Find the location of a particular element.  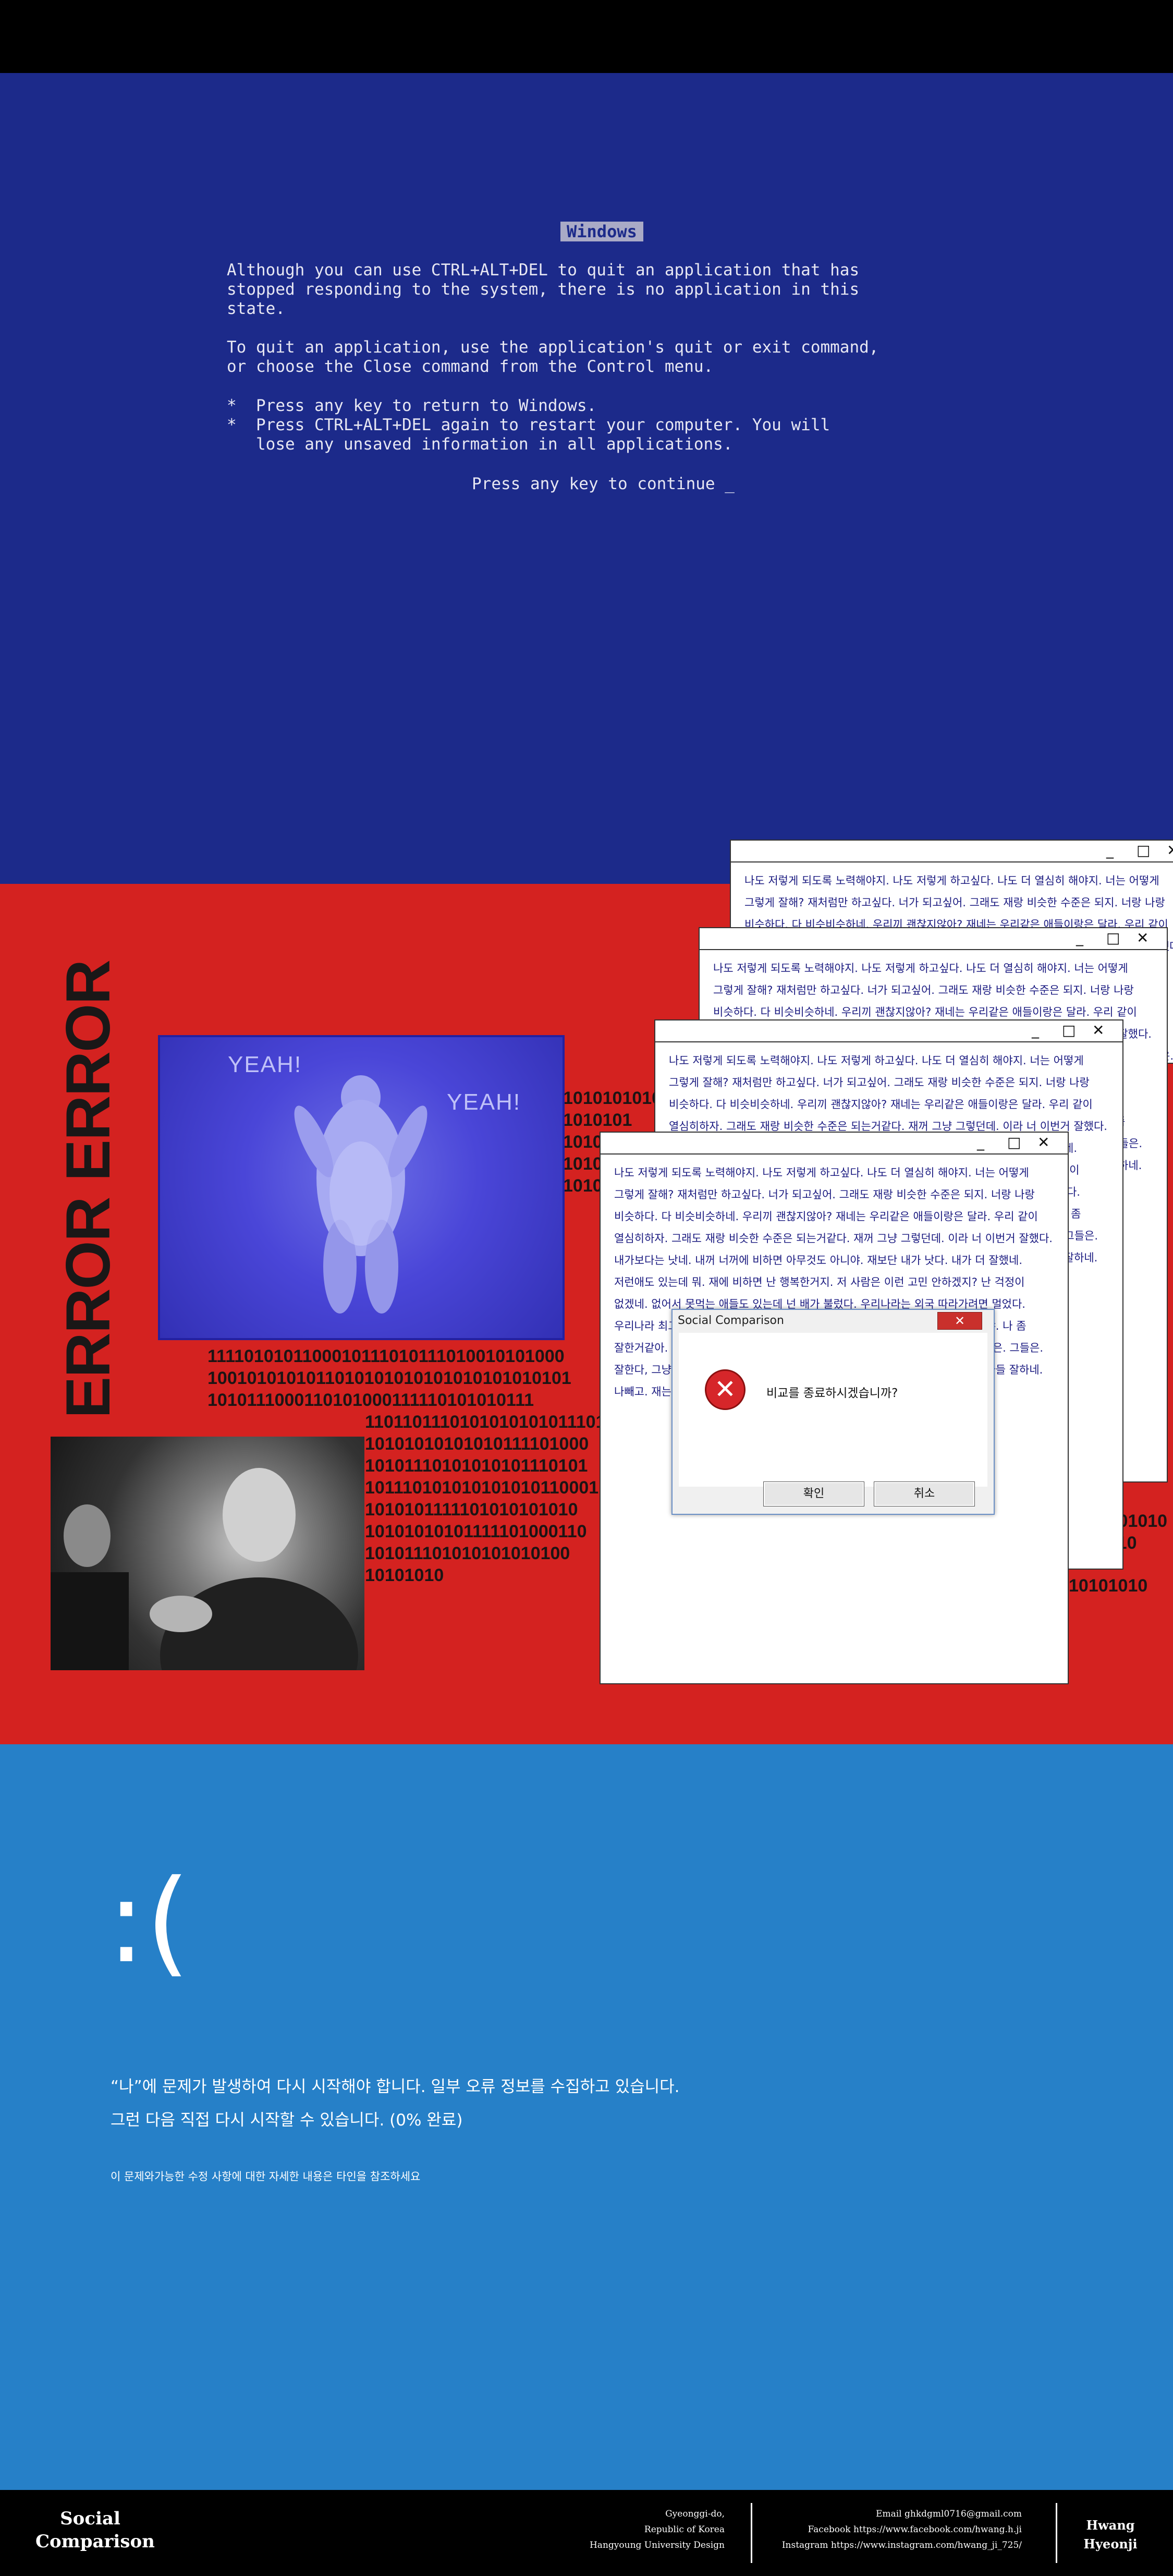

binary-text: 1010101010 is located at coordinates (612, 1098).